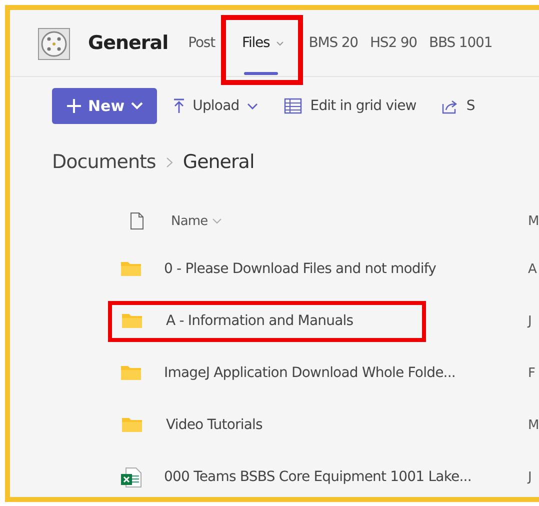 The height and width of the screenshot is (506, 539). Describe the element at coordinates (333, 43) in the screenshot. I see `tab: BMS 20` at that location.